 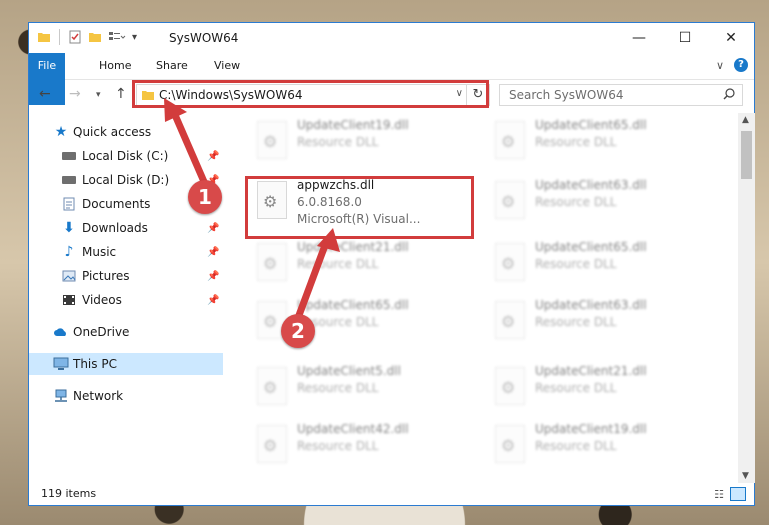 I want to click on step-badge-2: 2, so click(x=298, y=331).